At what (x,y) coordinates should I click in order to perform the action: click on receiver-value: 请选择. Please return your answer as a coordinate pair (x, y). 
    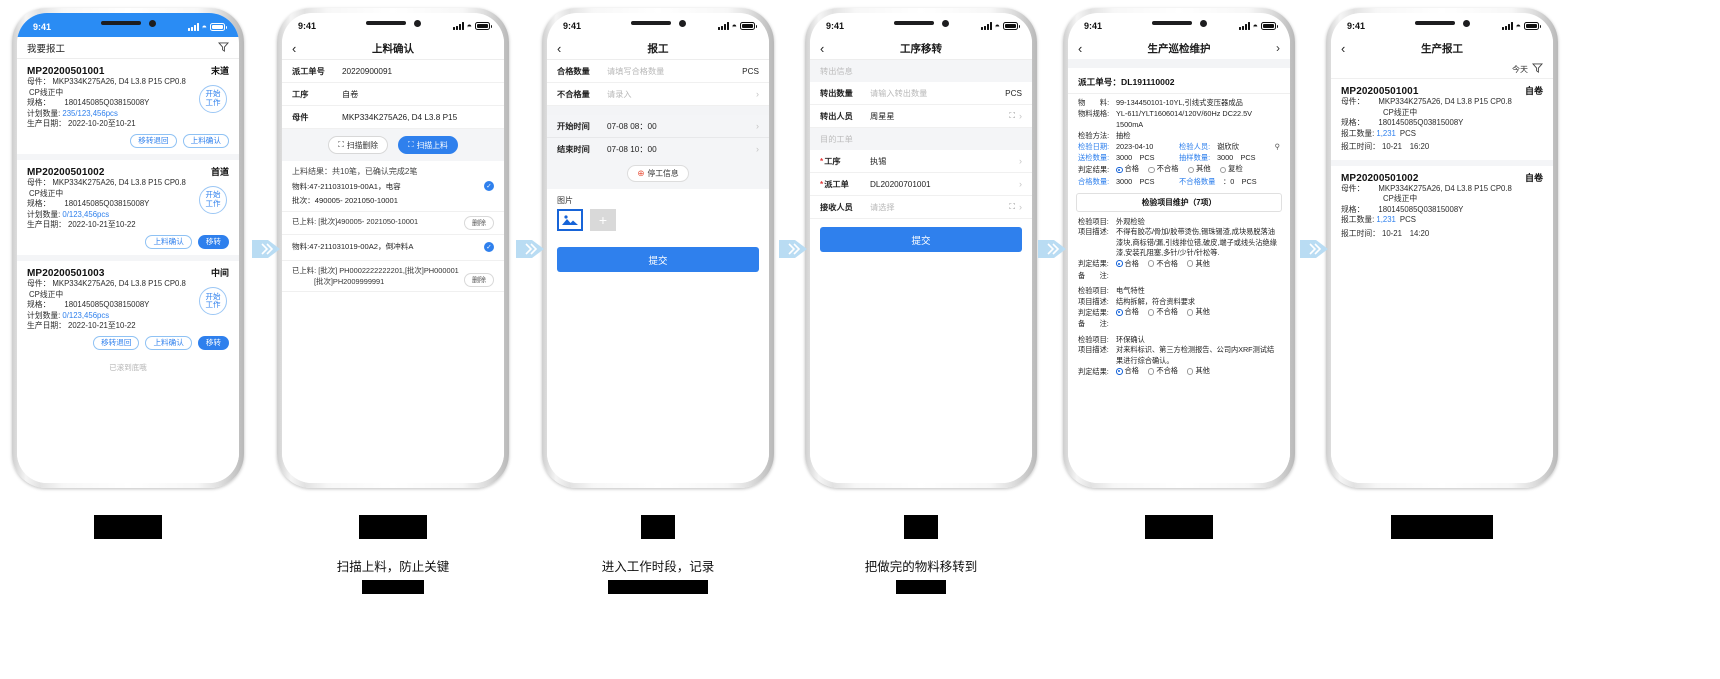
    Looking at the image, I should click on (939, 207).